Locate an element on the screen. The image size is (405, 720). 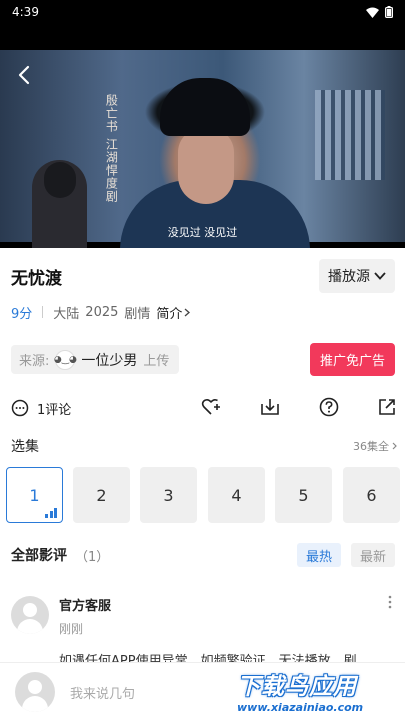
comment-author: 官方客服 is located at coordinates (85, 604).